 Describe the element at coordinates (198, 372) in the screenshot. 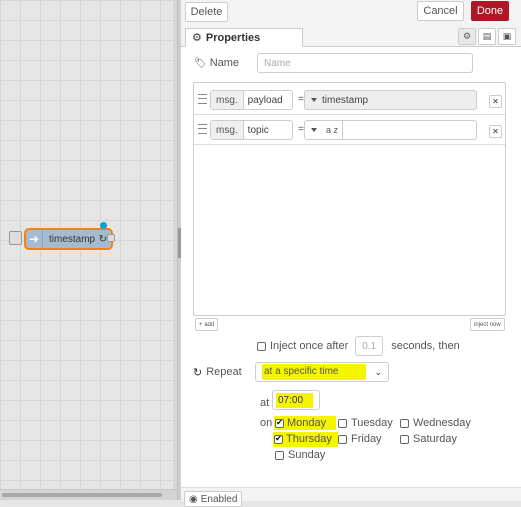

I see `repeat-icon: ↻` at that location.